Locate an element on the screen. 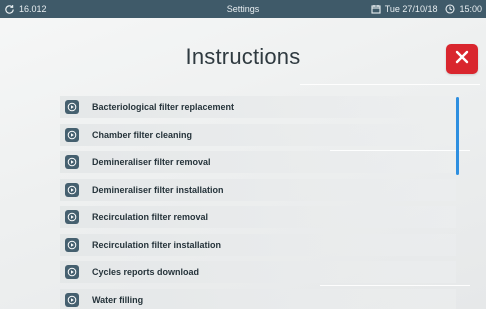 This screenshot has width=486, height=309. status-time: 15:00 is located at coordinates (470, 9).